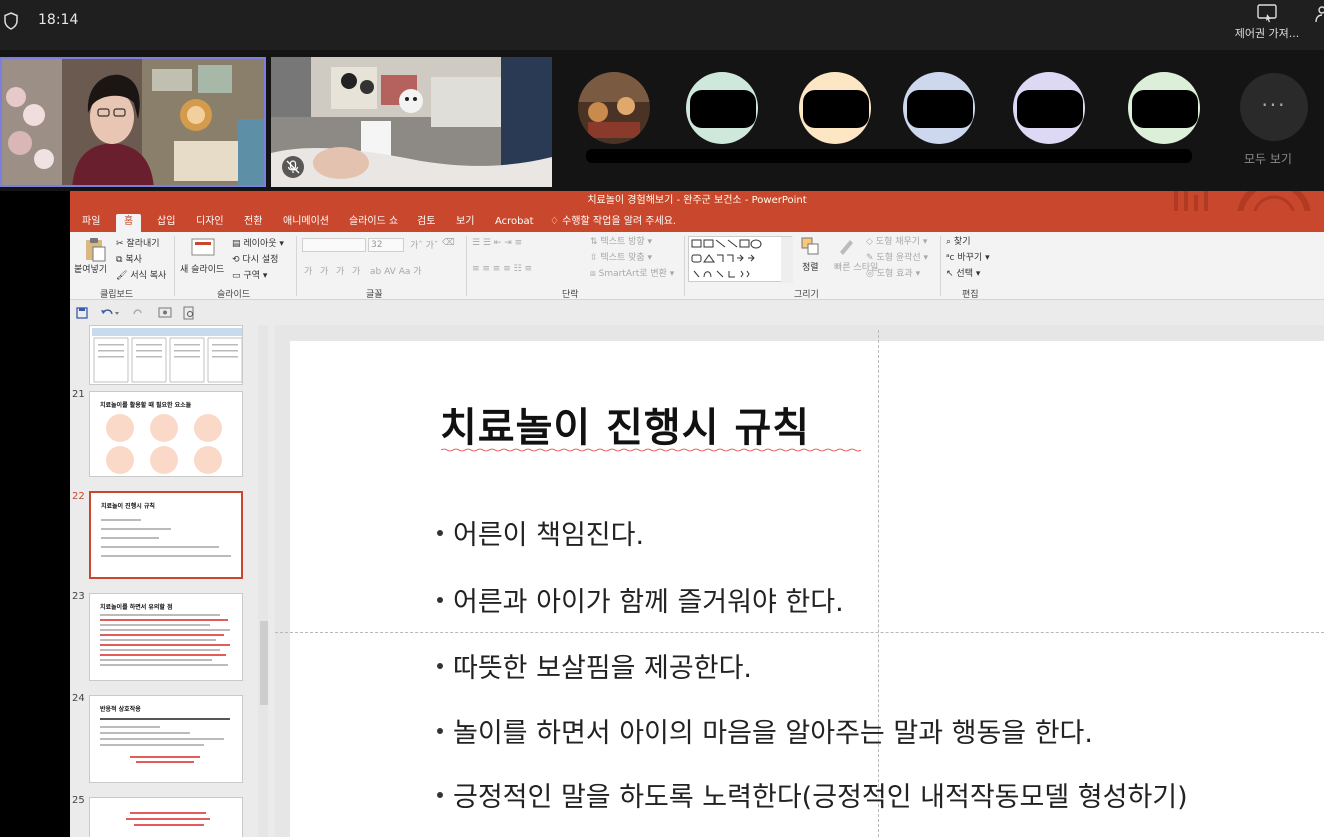 This screenshot has width=1324, height=837. I want to click on new-slide-icon, so click(203, 248).